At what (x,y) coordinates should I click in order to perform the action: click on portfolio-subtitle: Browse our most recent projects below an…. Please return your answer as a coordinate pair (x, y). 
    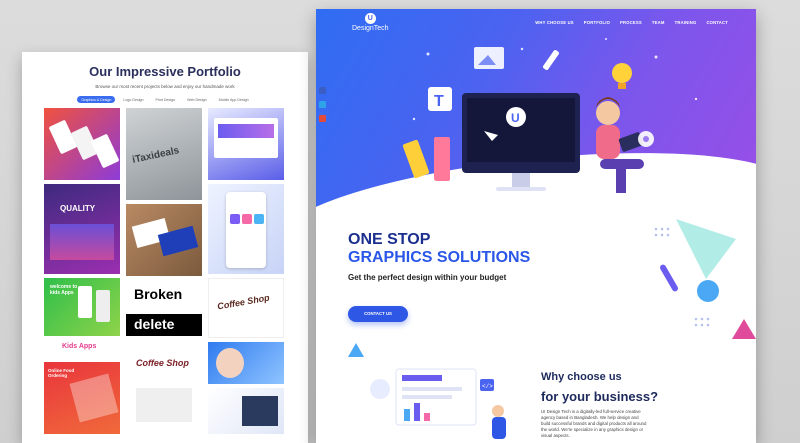
    Looking at the image, I should click on (165, 86).